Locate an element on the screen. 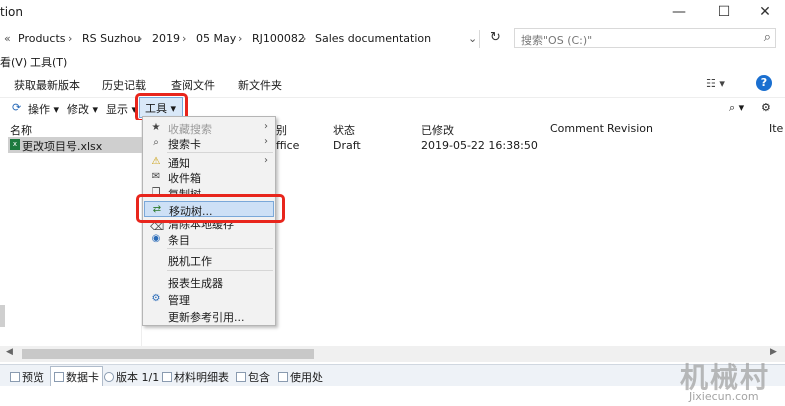 This screenshot has width=785, height=406. excel-file-icon: x is located at coordinates (15, 144).